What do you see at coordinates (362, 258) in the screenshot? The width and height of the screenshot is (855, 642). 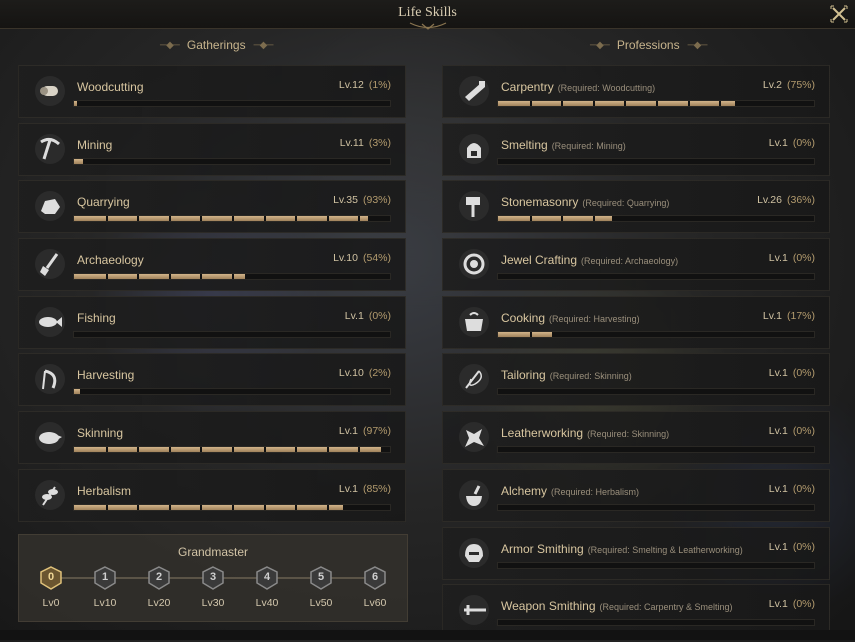 I see `skill-level: Lv.10 (54%)` at bounding box center [362, 258].